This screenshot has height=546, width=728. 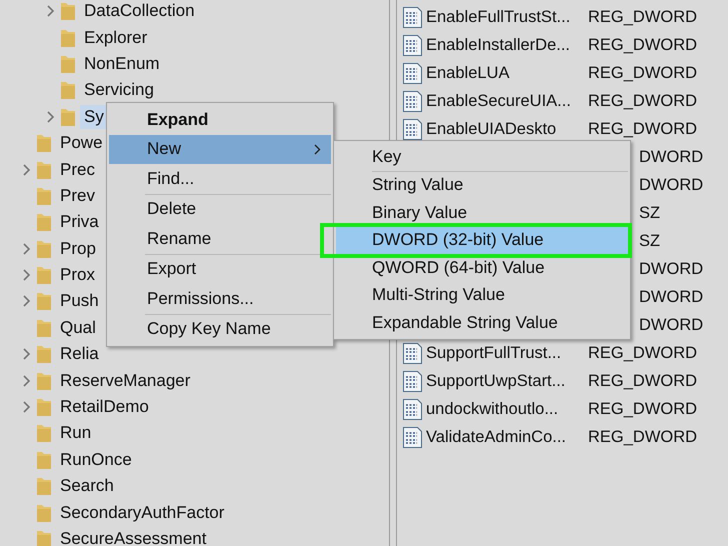 I want to click on menu-item: Binary Value, so click(x=482, y=212).